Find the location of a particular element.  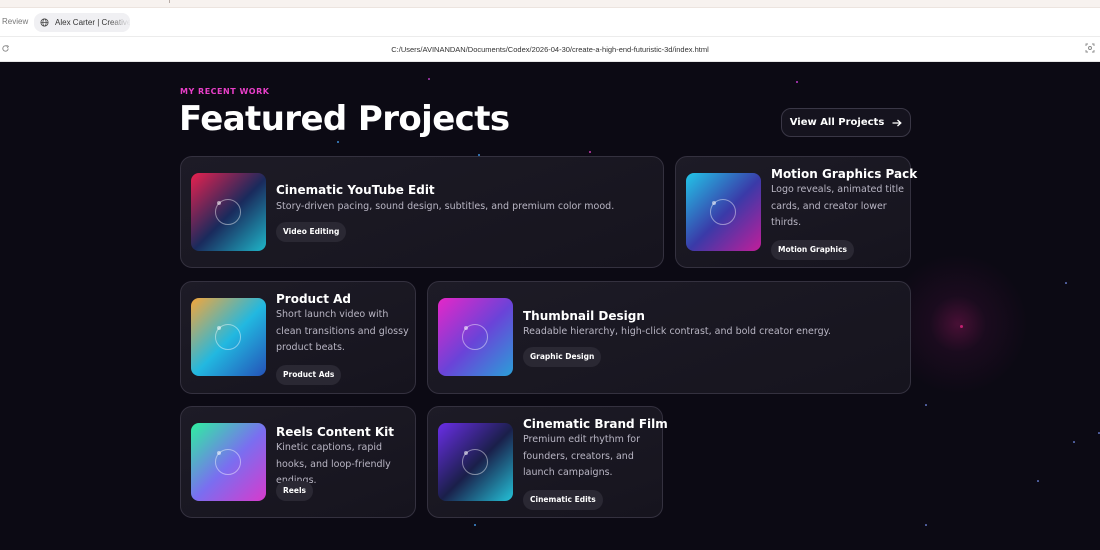

view-all-projects-button: View All Projects is located at coordinates (846, 122).